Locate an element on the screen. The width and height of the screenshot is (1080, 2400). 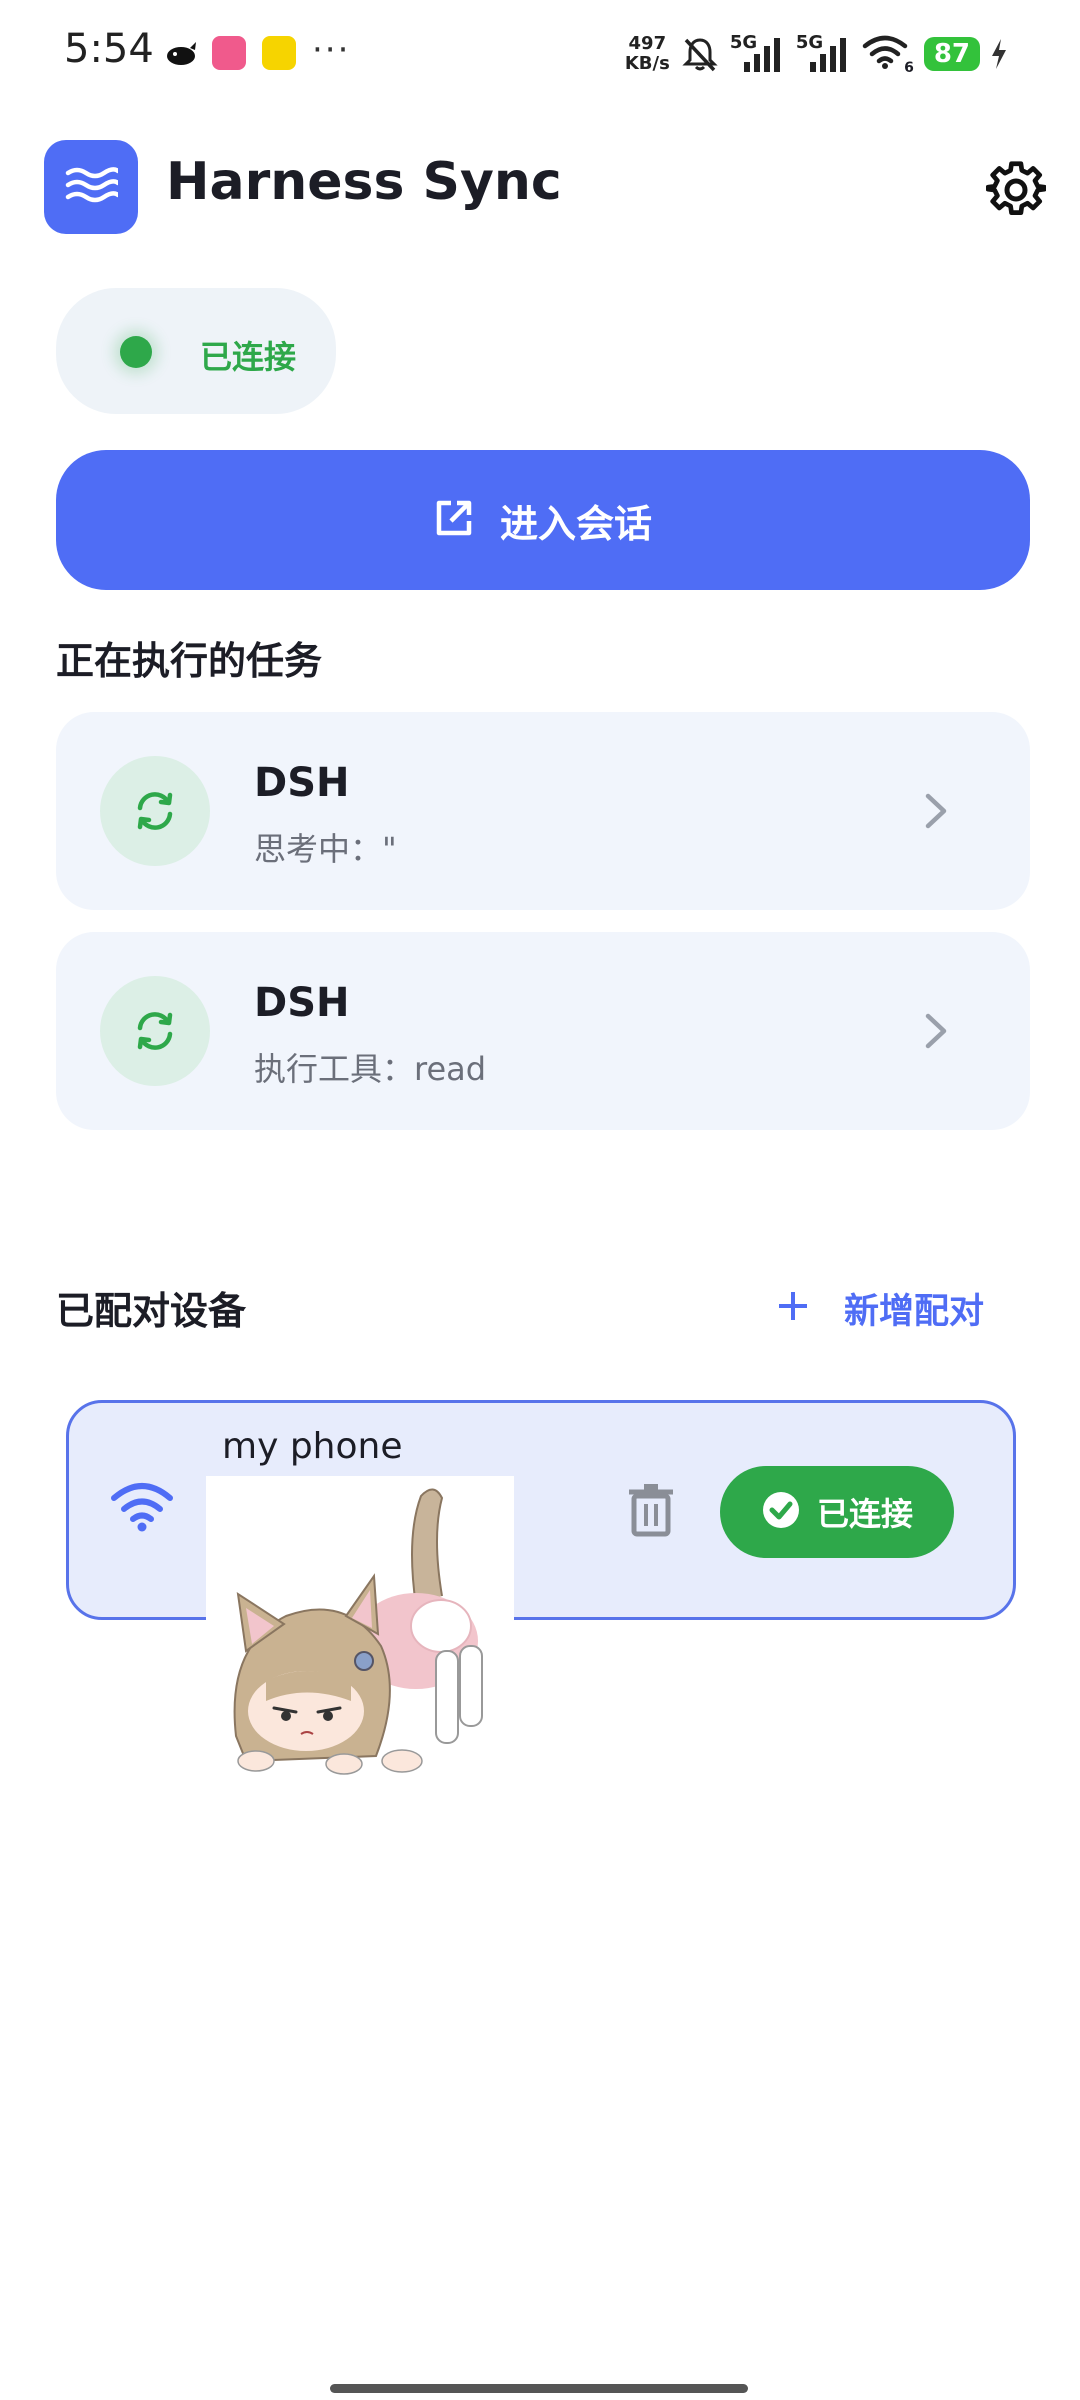
app-logo is located at coordinates (91, 187).